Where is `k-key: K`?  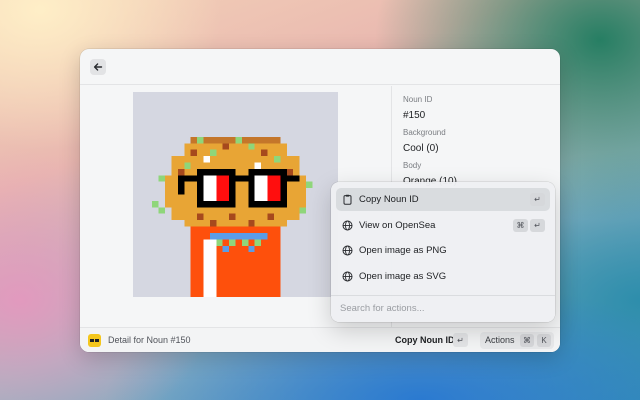
k-key: K is located at coordinates (544, 340).